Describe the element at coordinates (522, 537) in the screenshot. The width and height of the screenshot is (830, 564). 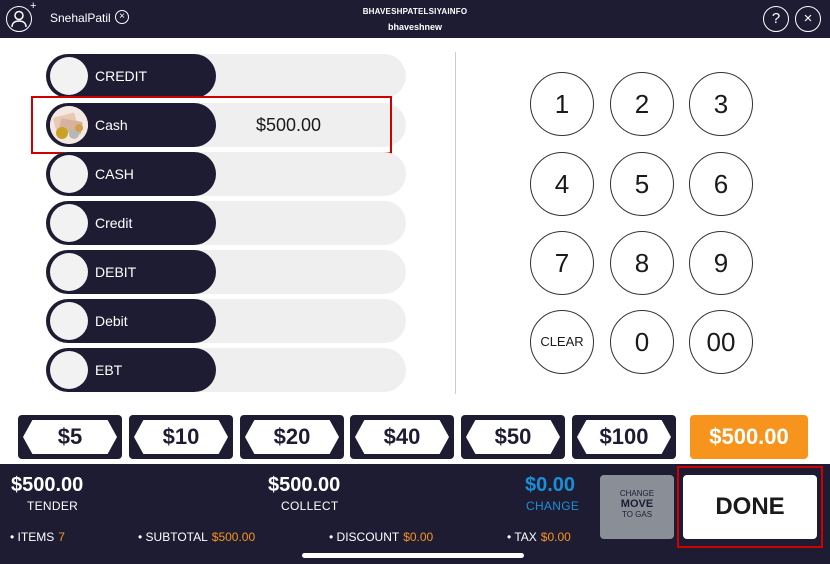
I see `tax-label: • TAX` at that location.